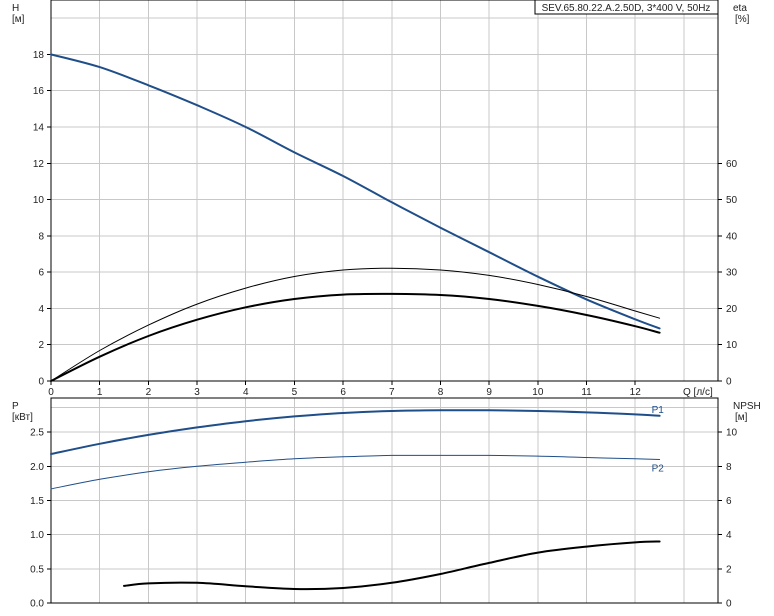  What do you see at coordinates (149, 392) in the screenshot?
I see `x-tick-label: 2` at bounding box center [149, 392].